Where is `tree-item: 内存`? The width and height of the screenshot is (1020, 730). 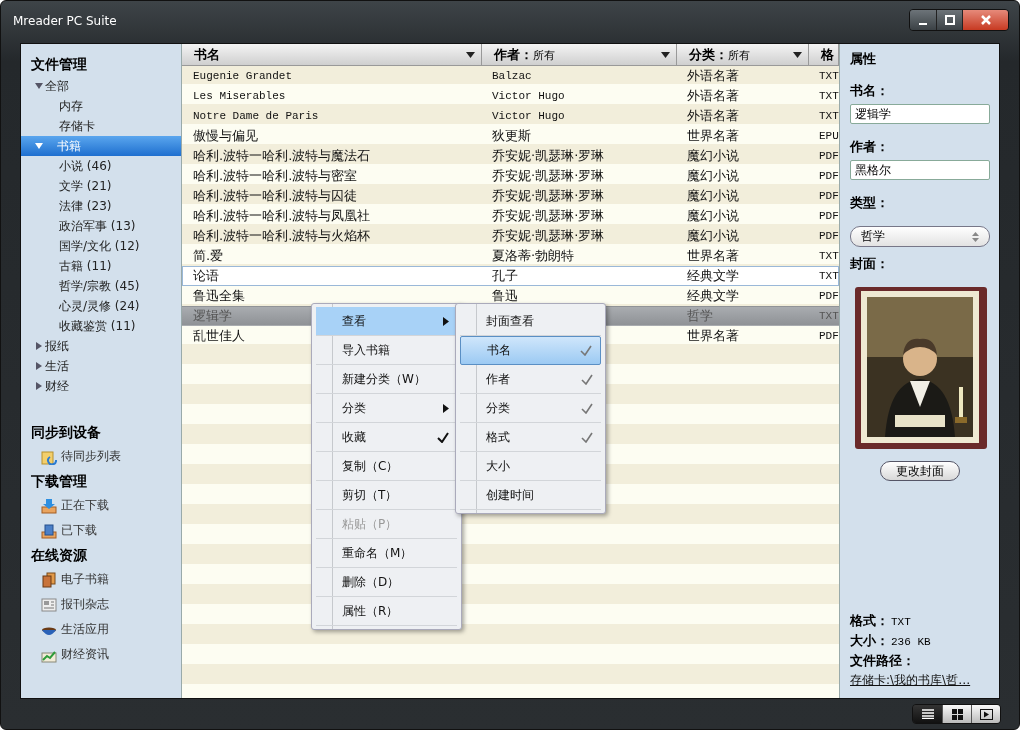 tree-item: 内存 is located at coordinates (101, 106).